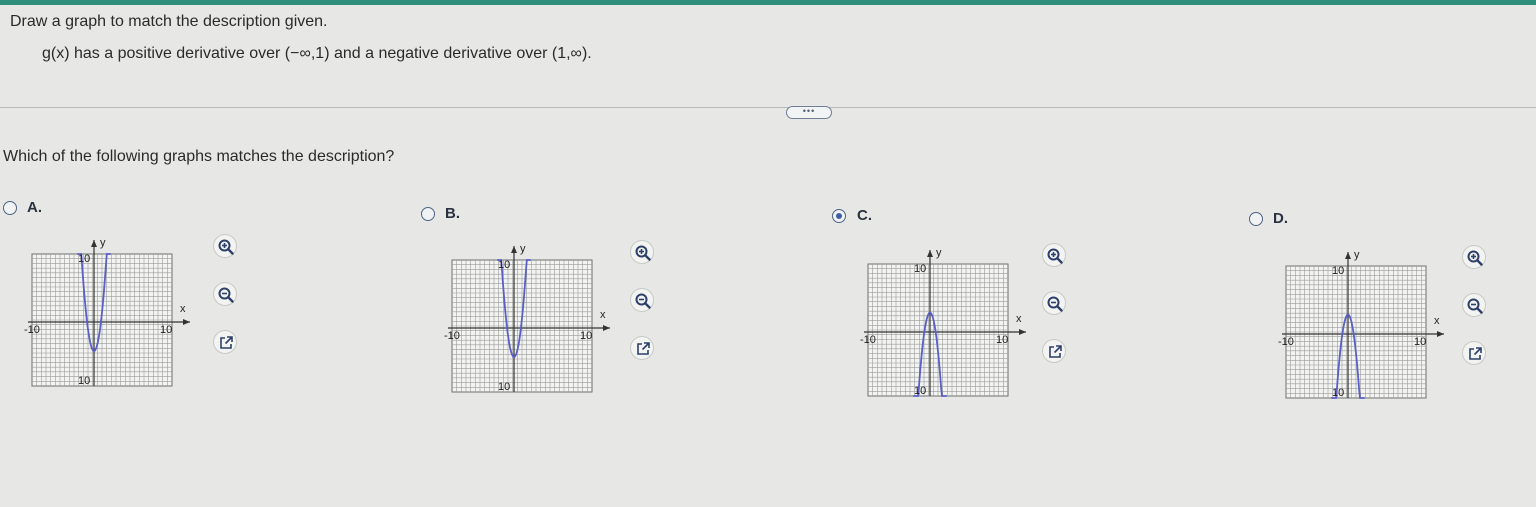 The image size is (1536, 507). I want to click on section-divider, so click(768, 107).